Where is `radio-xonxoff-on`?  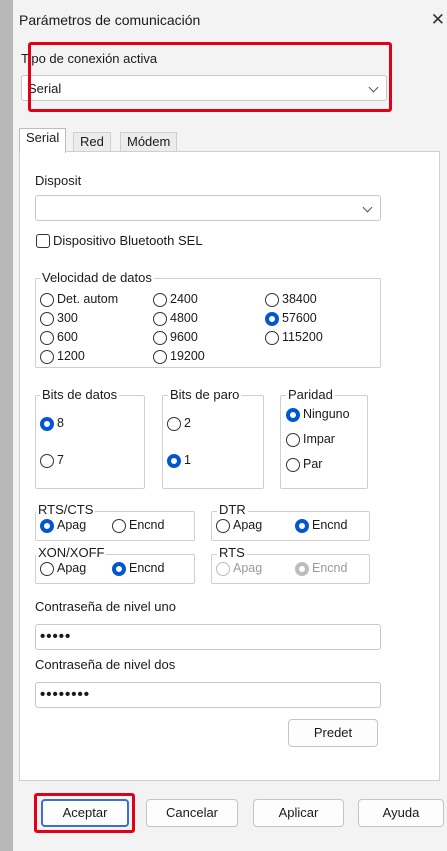 radio-xonxoff-on is located at coordinates (119, 569).